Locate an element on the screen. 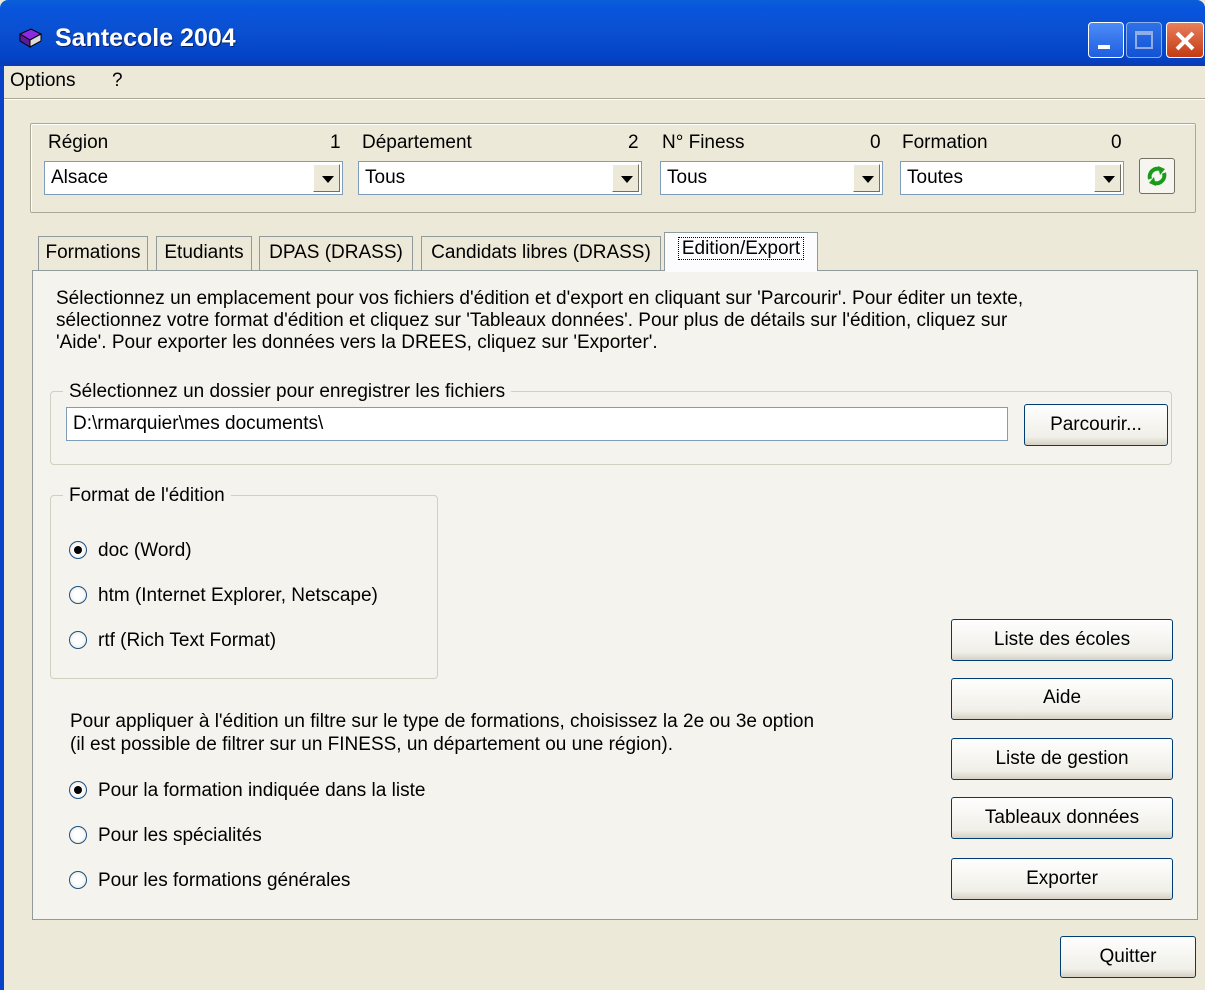  app-book-icon is located at coordinates (30, 39).